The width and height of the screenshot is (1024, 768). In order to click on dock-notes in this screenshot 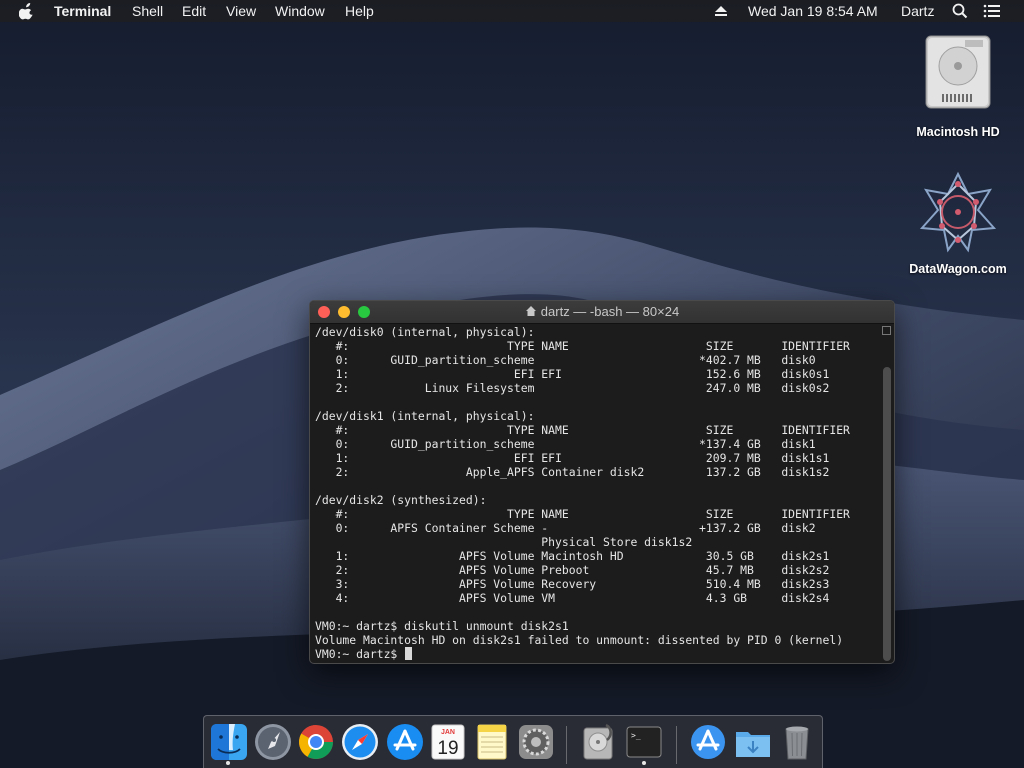, I will do `click(492, 742)`.